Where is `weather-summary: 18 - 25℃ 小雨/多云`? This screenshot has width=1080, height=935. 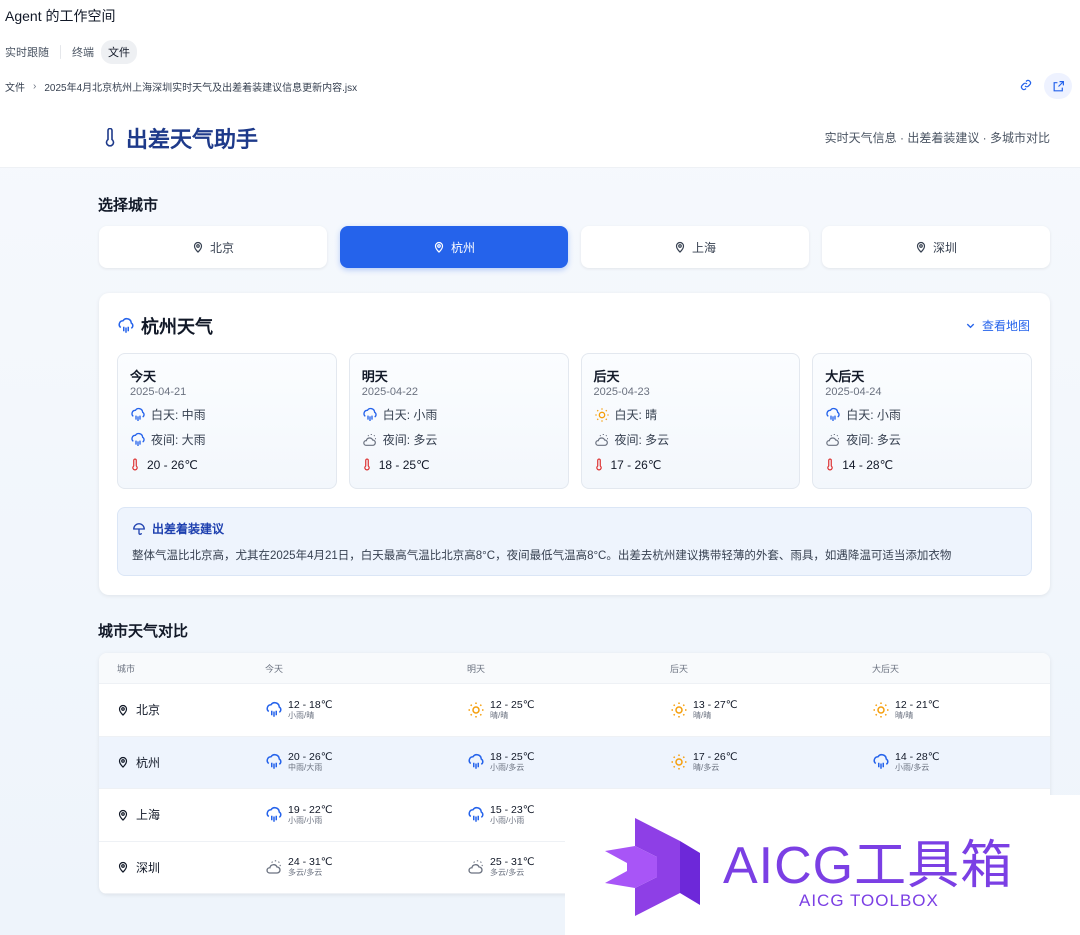
weather-summary: 18 - 25℃ 小雨/多云 is located at coordinates (561, 762).